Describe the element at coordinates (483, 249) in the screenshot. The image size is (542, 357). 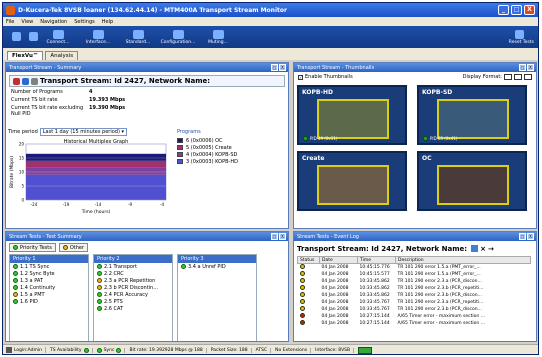
I see `clear-icon: ×` at that location.